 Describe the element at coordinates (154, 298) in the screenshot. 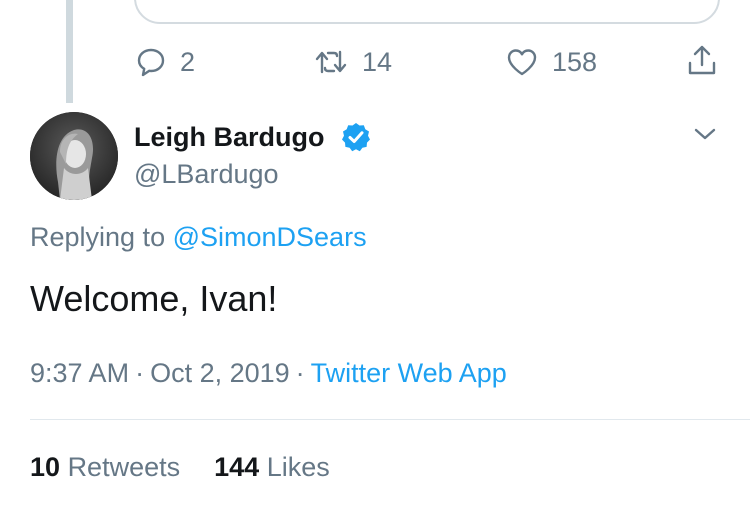

I see `tweet-text: Welcome, Ivan!` at that location.